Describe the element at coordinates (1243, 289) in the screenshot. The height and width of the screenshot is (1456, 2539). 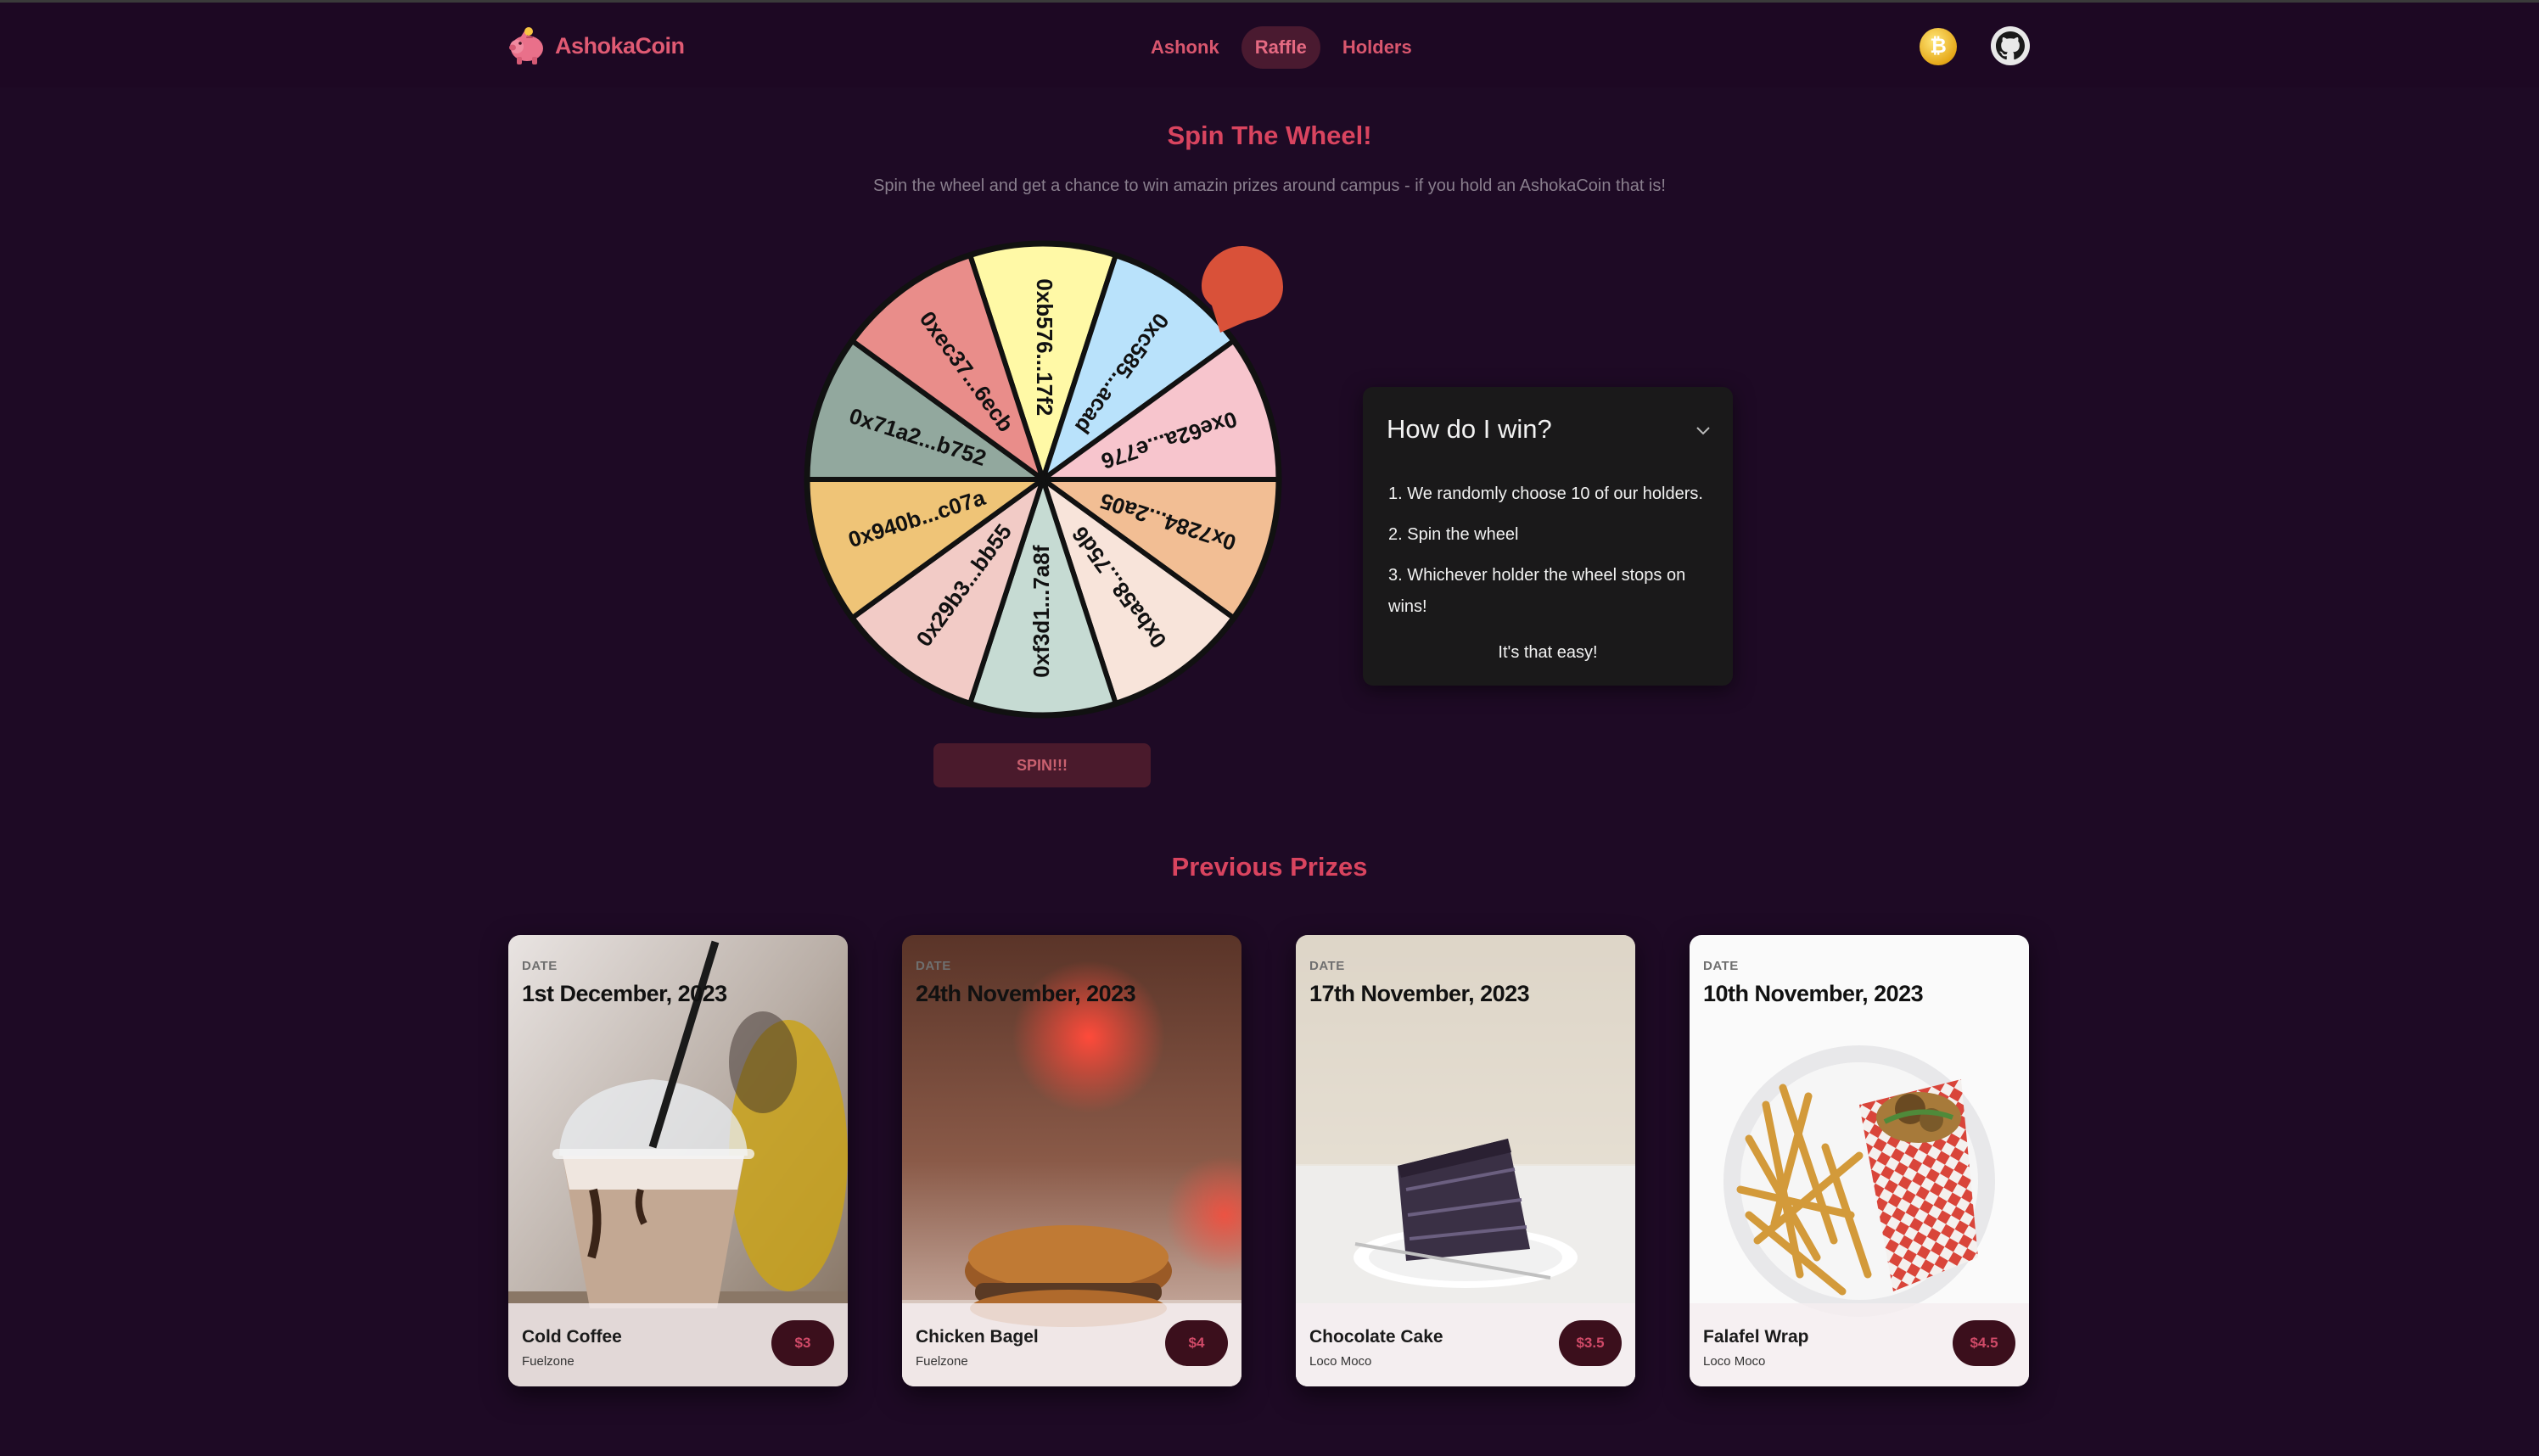
I see `wheel-pointer-icon` at that location.